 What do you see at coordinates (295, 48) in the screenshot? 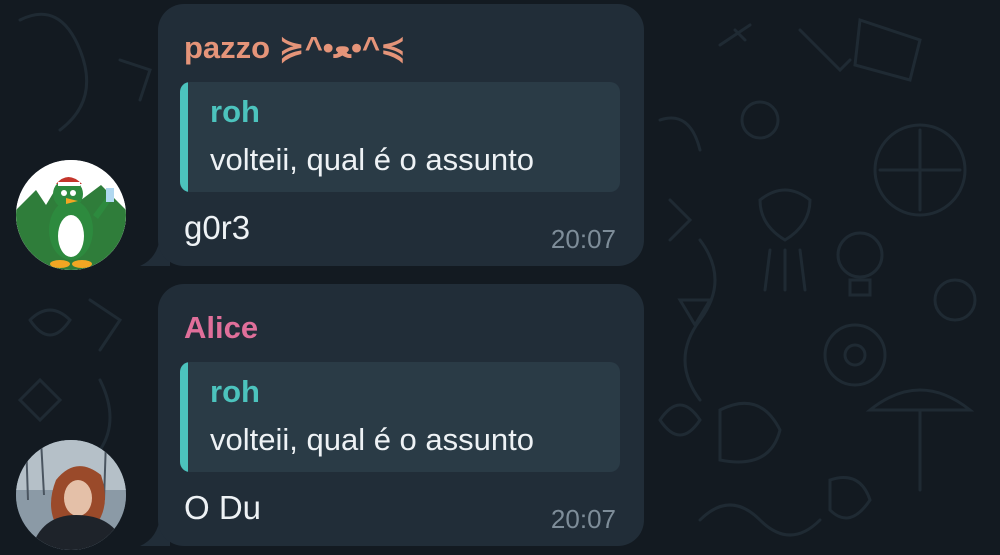
I see `sender-name: pazzo ≽^•ﻌ•^≼` at bounding box center [295, 48].